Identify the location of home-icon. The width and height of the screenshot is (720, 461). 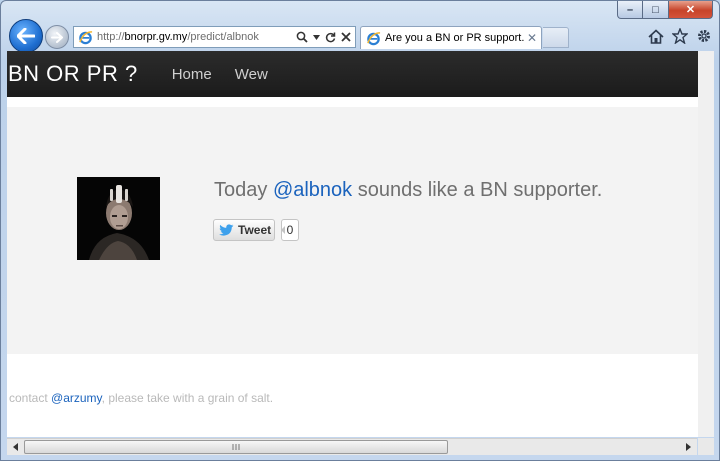
(656, 36).